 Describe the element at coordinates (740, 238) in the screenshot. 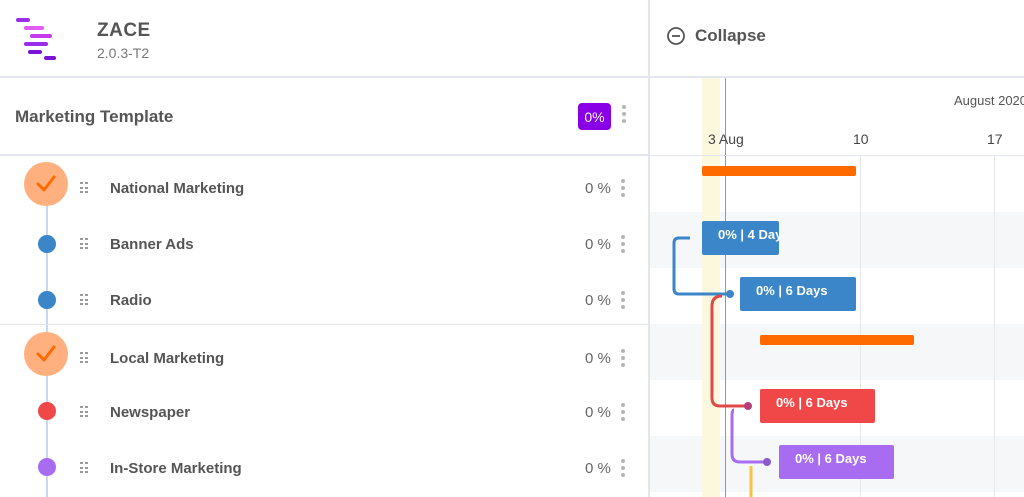

I see `task-bar: 0% | 4 Days` at that location.